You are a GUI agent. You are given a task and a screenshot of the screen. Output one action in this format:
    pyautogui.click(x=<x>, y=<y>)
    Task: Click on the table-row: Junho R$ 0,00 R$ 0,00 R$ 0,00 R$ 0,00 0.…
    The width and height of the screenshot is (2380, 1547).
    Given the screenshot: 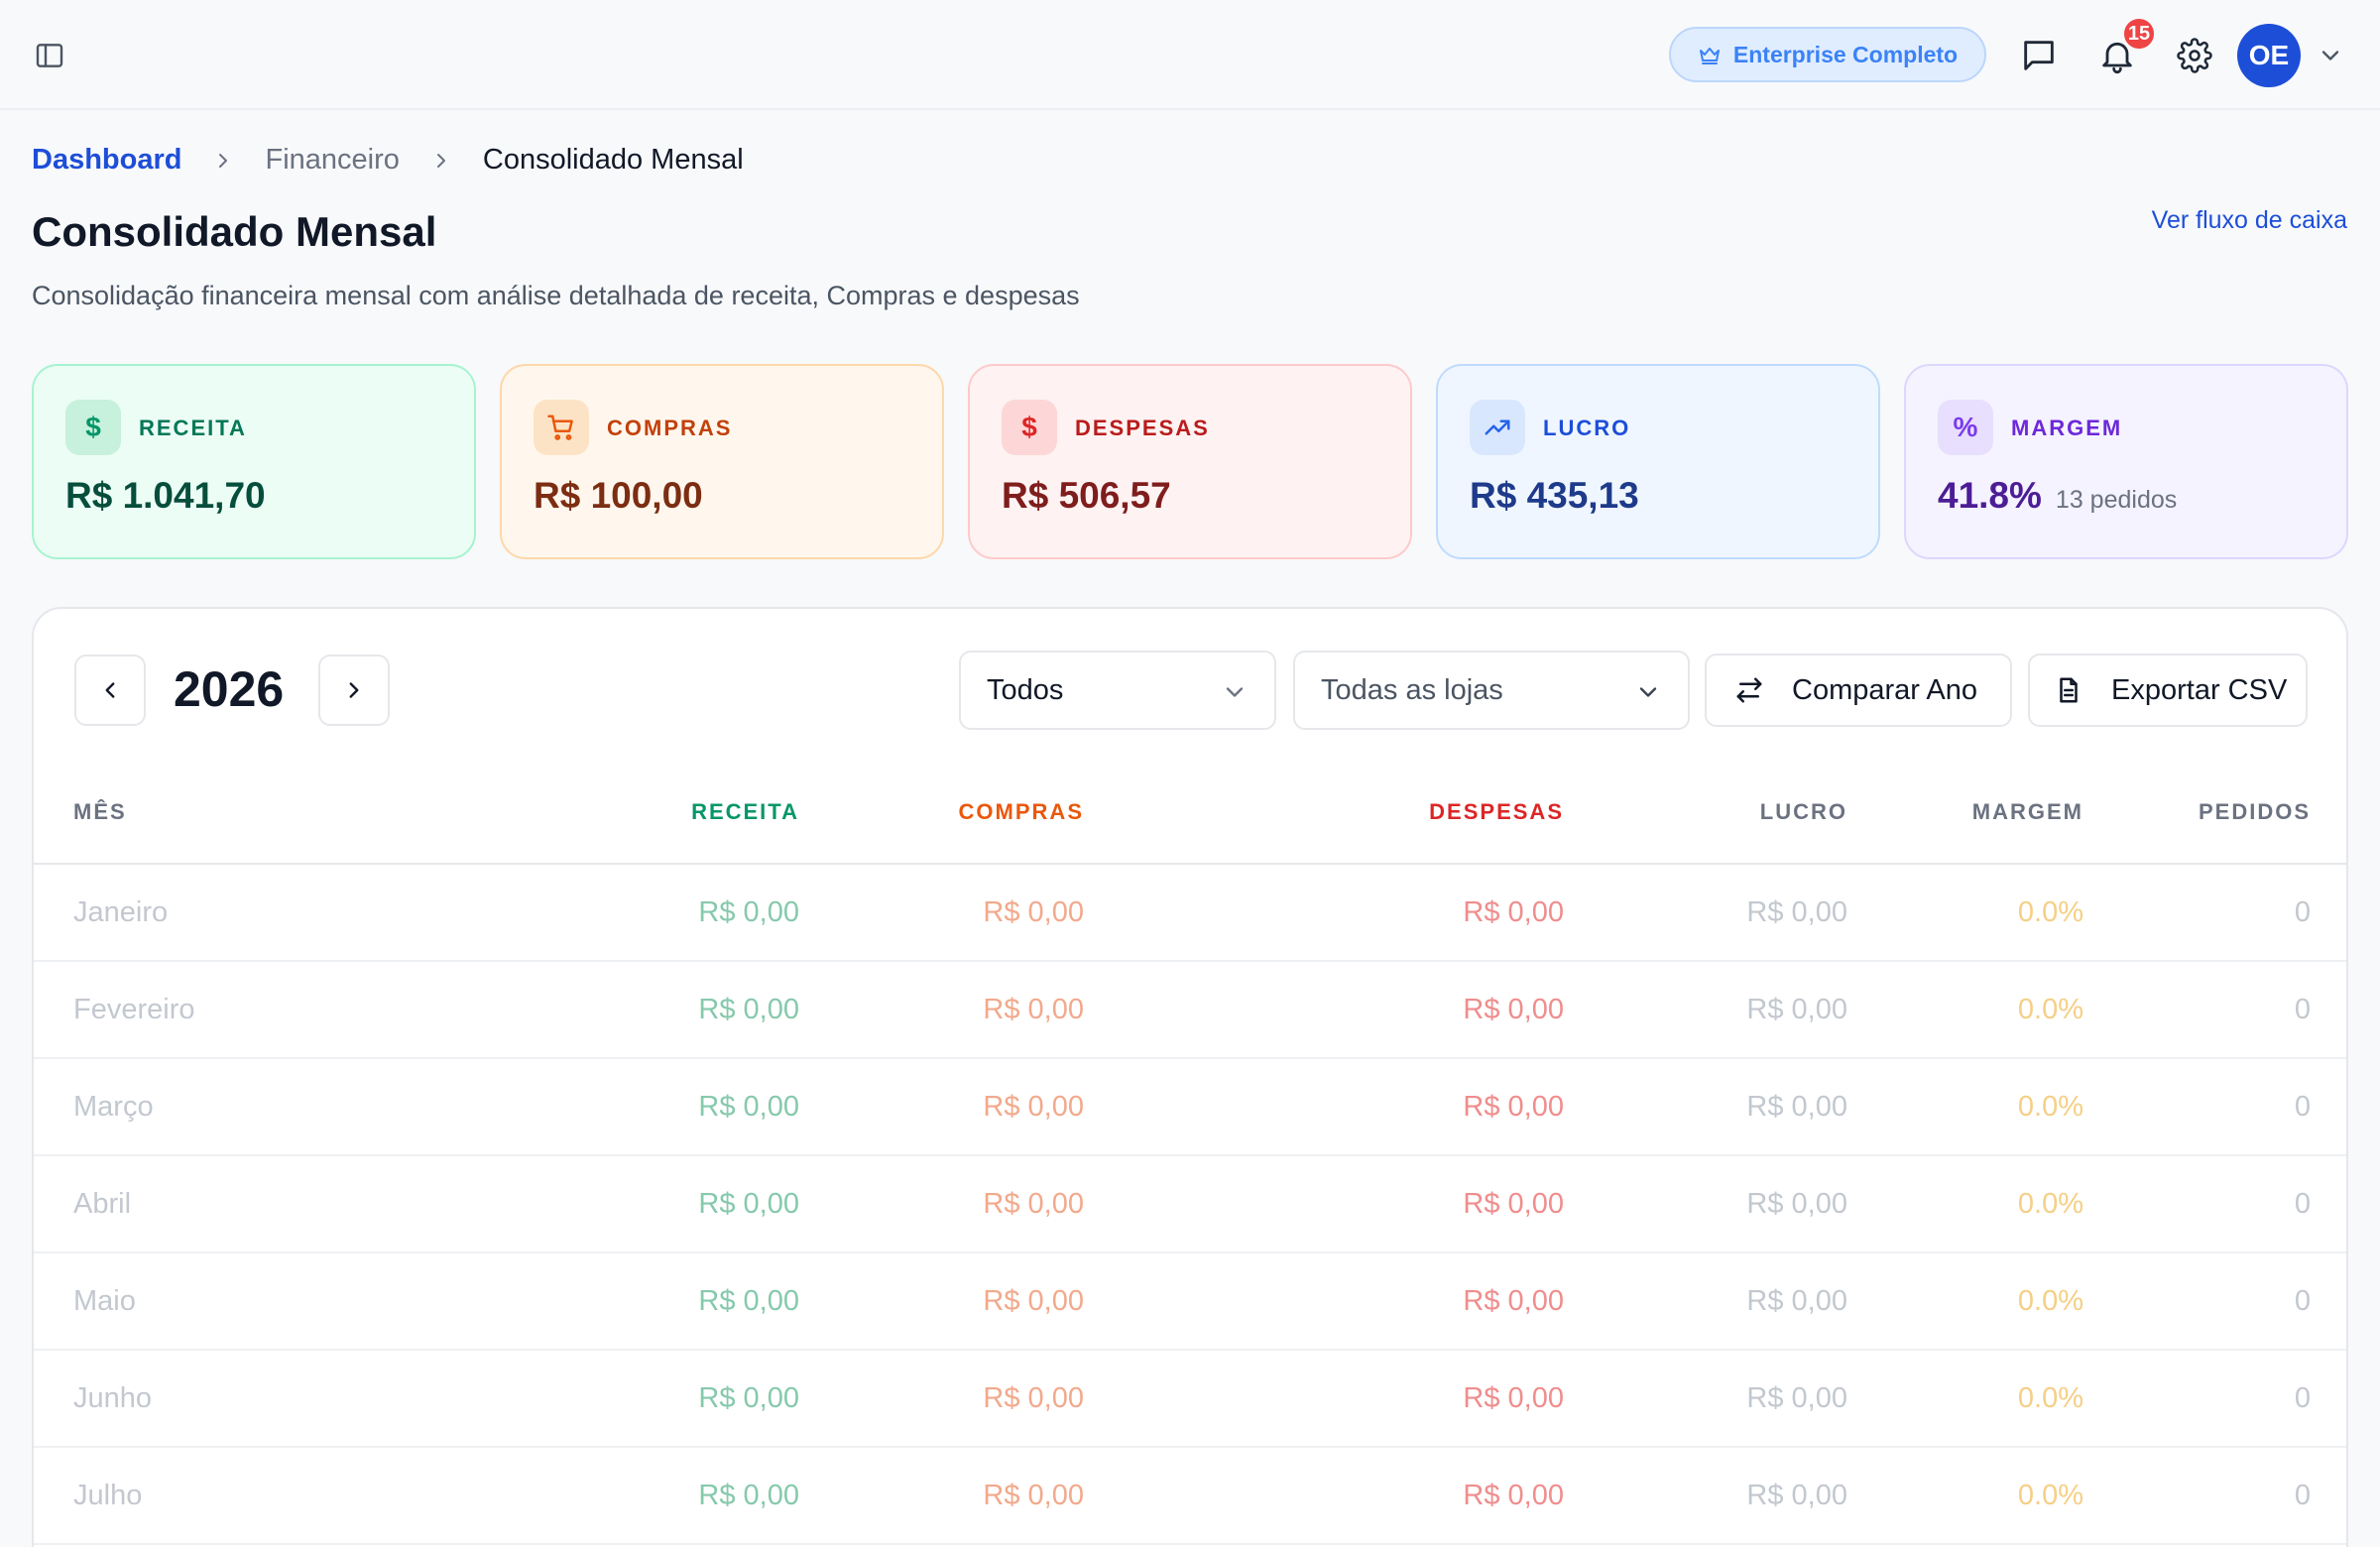 What is the action you would take?
    pyautogui.click(x=1190, y=1399)
    